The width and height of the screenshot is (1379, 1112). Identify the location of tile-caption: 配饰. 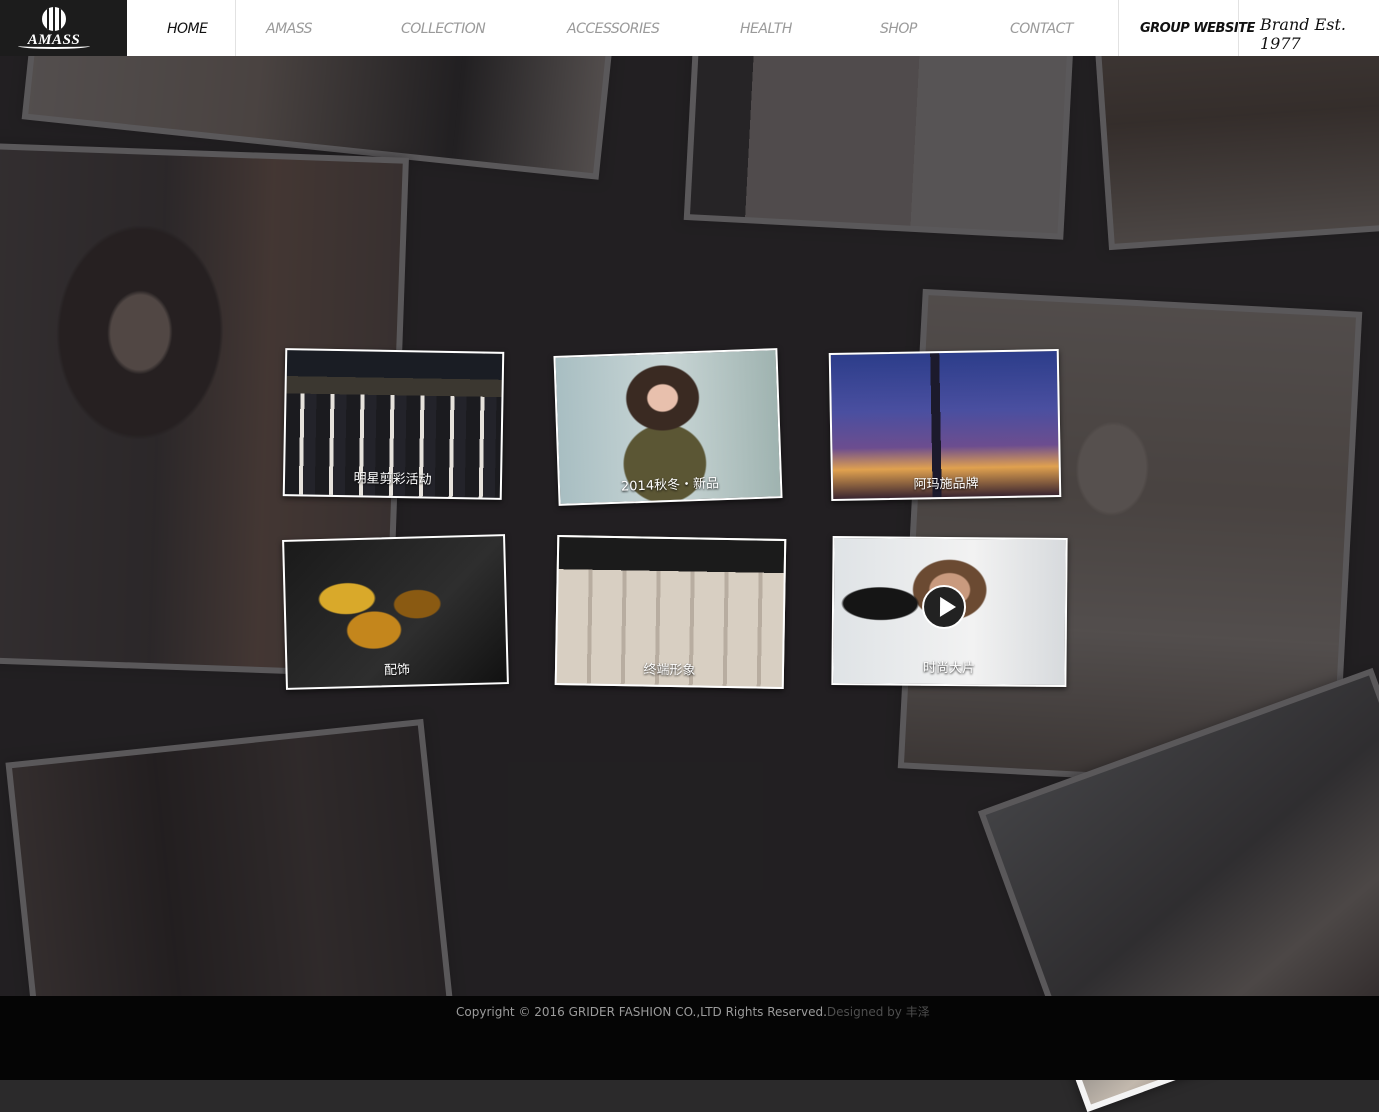
(397, 670).